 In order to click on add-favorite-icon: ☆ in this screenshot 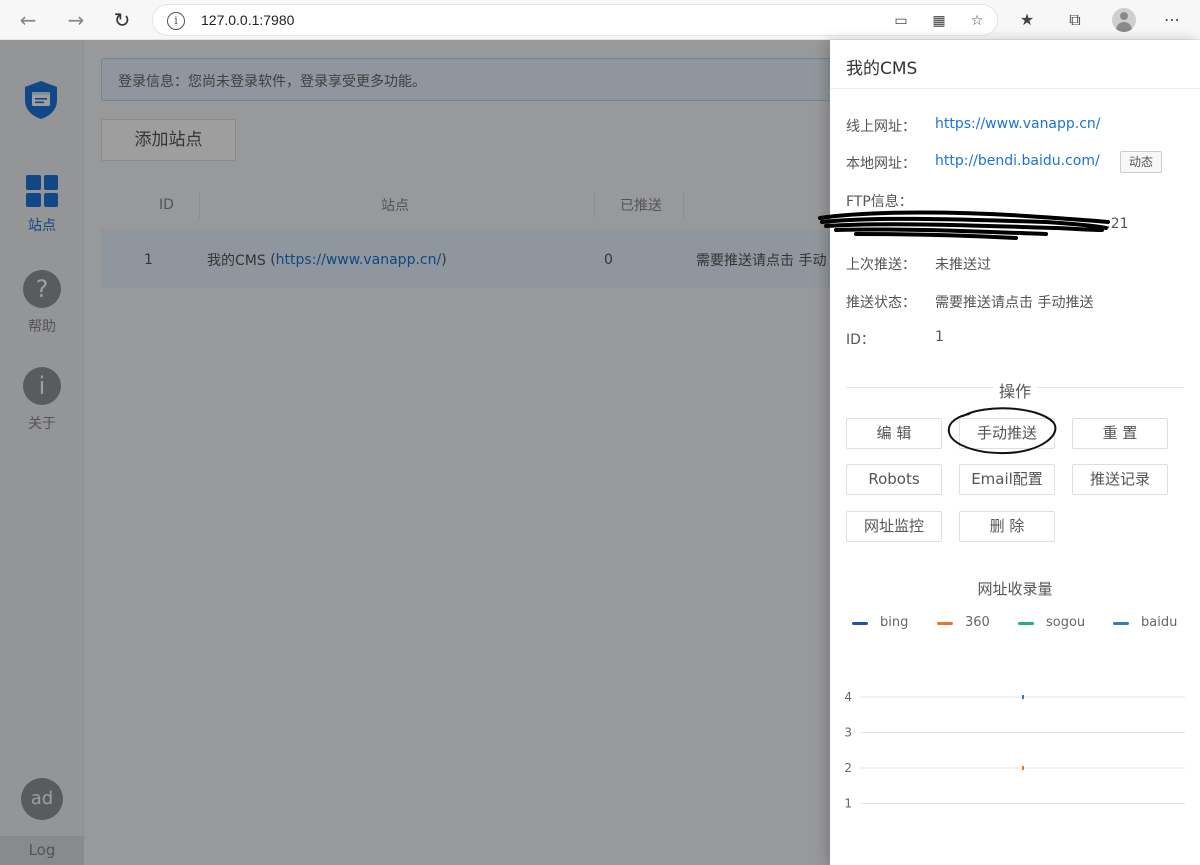, I will do `click(977, 21)`.